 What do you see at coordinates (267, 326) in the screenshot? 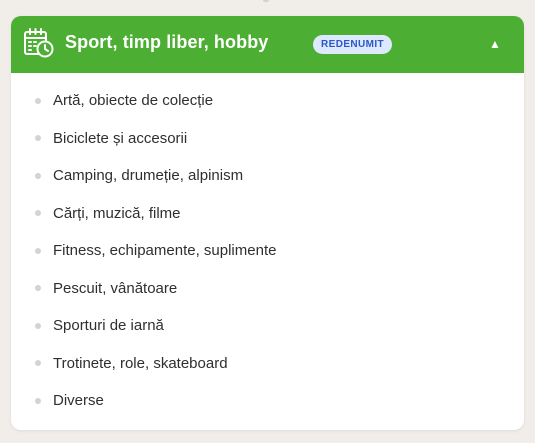
I see `subcategory-item: Sporturi de iarnă` at bounding box center [267, 326].